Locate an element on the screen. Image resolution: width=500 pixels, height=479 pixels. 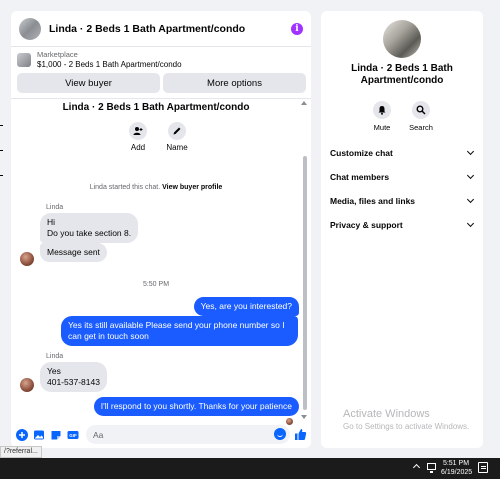
started-text: Linda started this chat. is located at coordinates (125, 187).